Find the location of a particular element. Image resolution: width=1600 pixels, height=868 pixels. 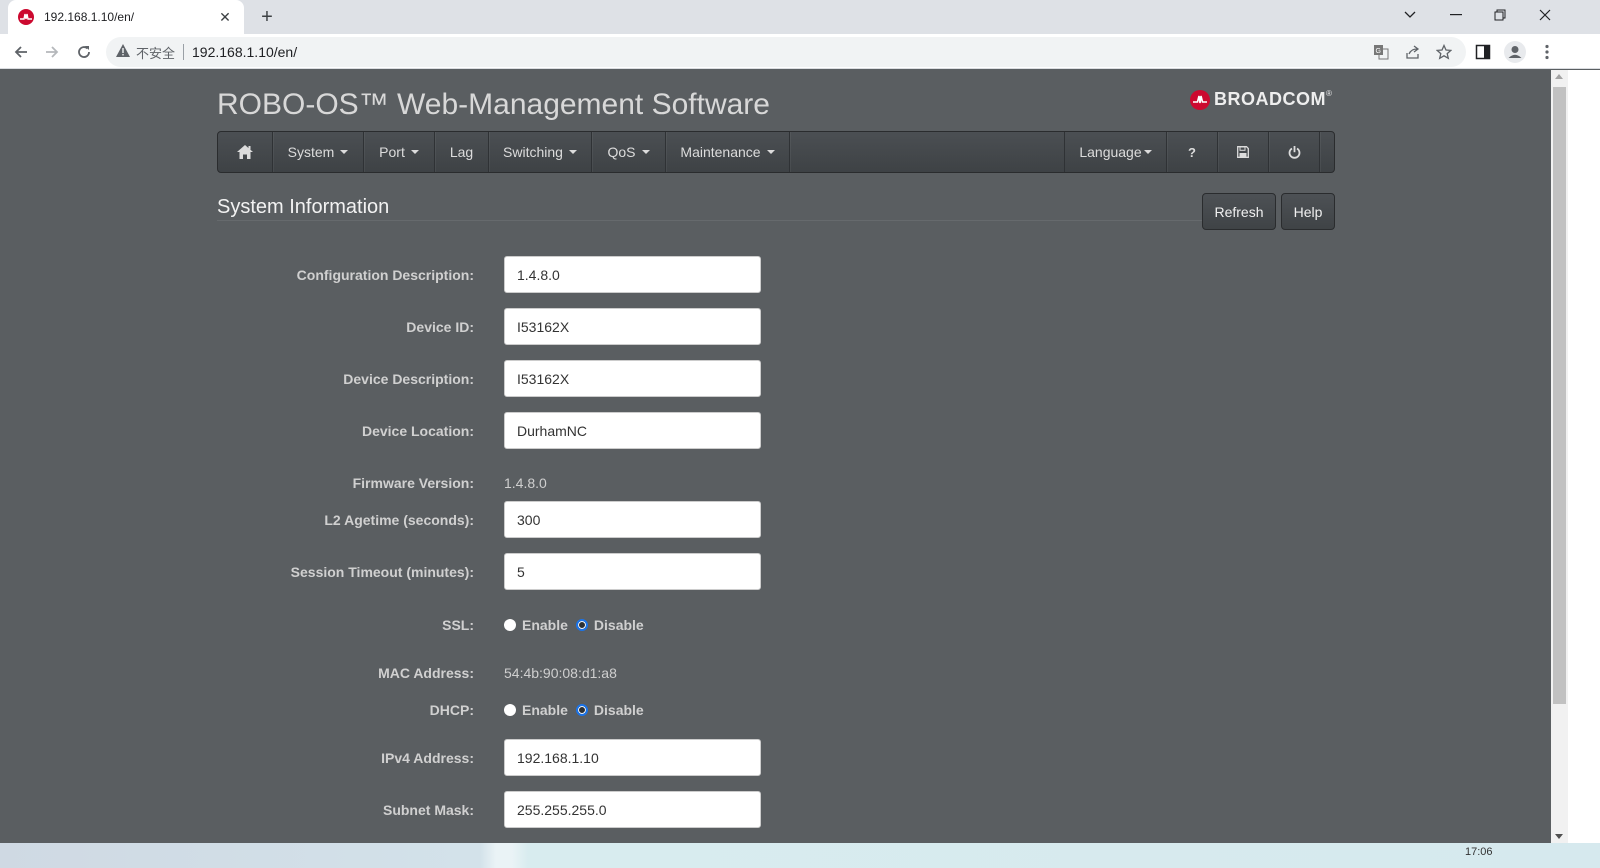

device-id-input is located at coordinates (632, 326).